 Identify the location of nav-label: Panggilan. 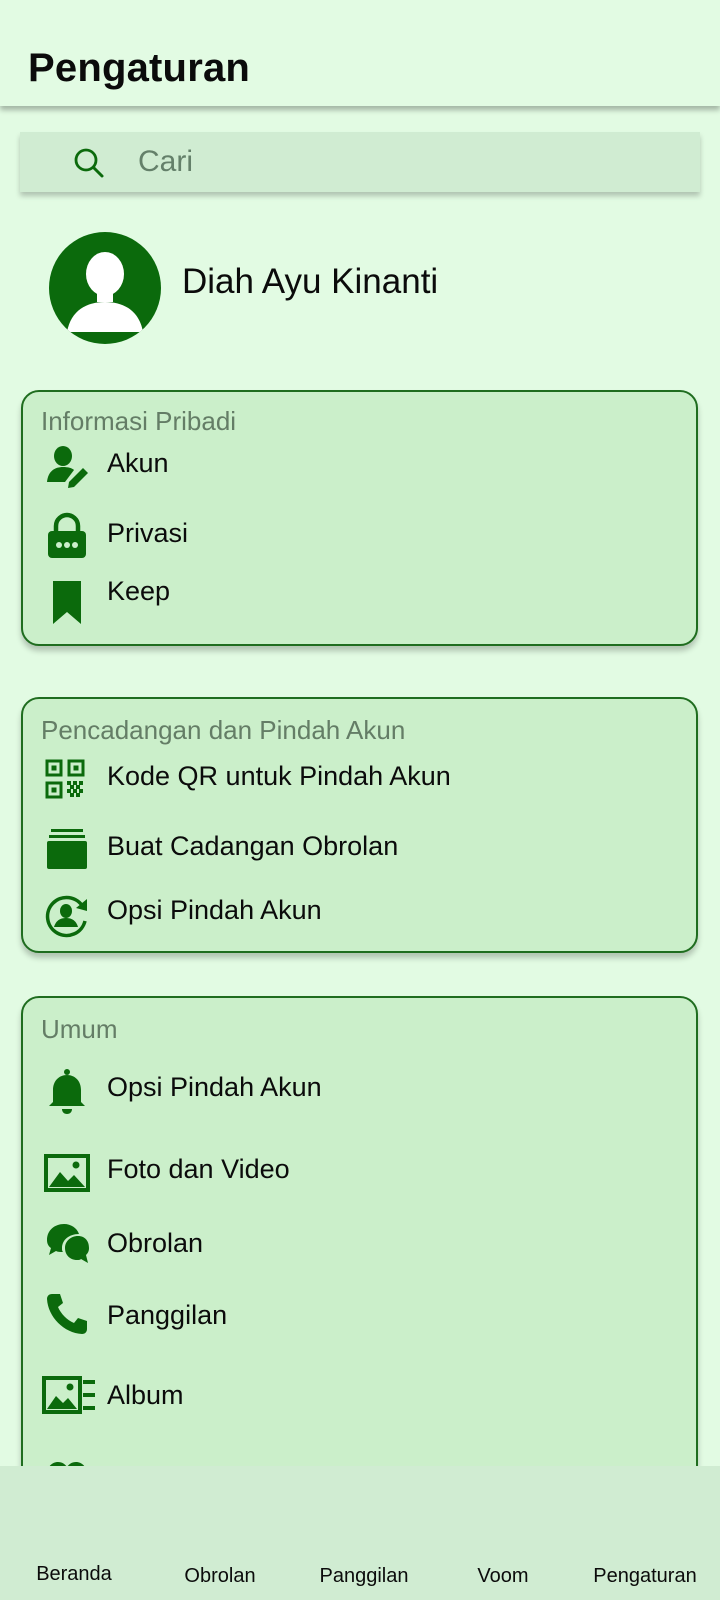
(364, 1576).